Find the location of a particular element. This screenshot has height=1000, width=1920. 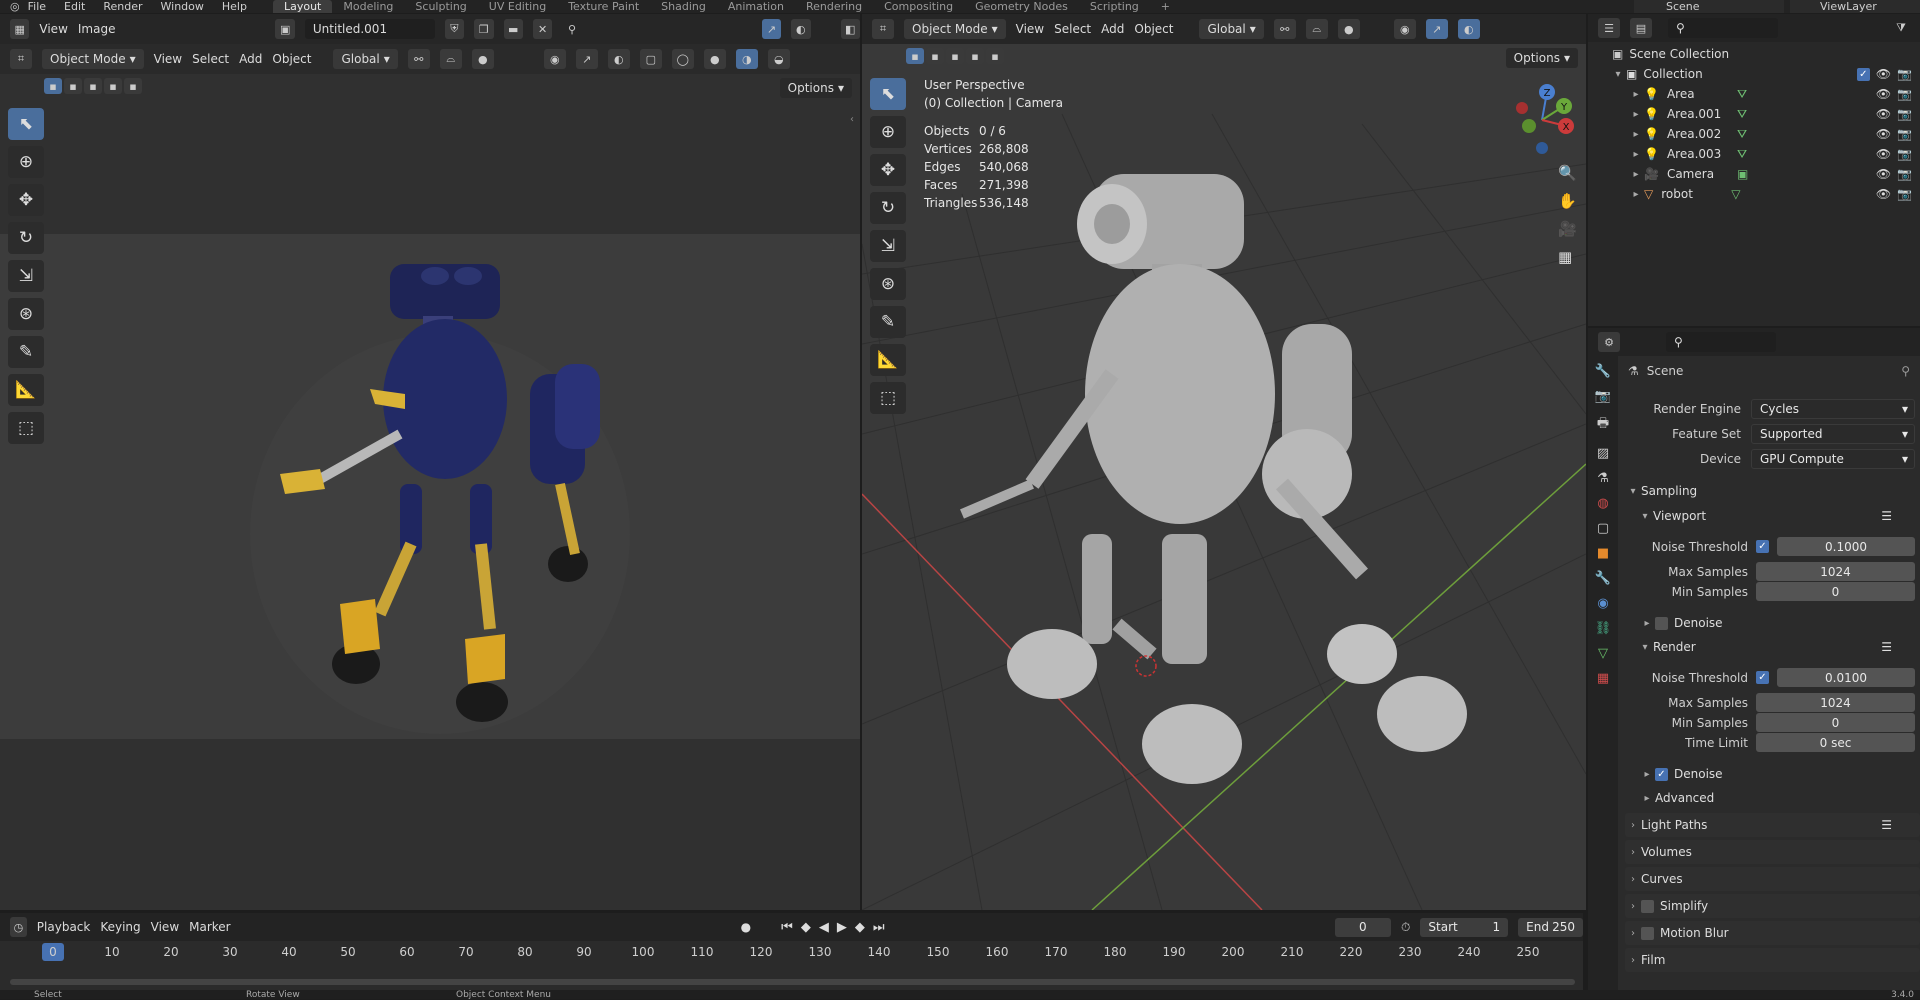

curves-panel: › Curves is located at coordinates (1772, 879).